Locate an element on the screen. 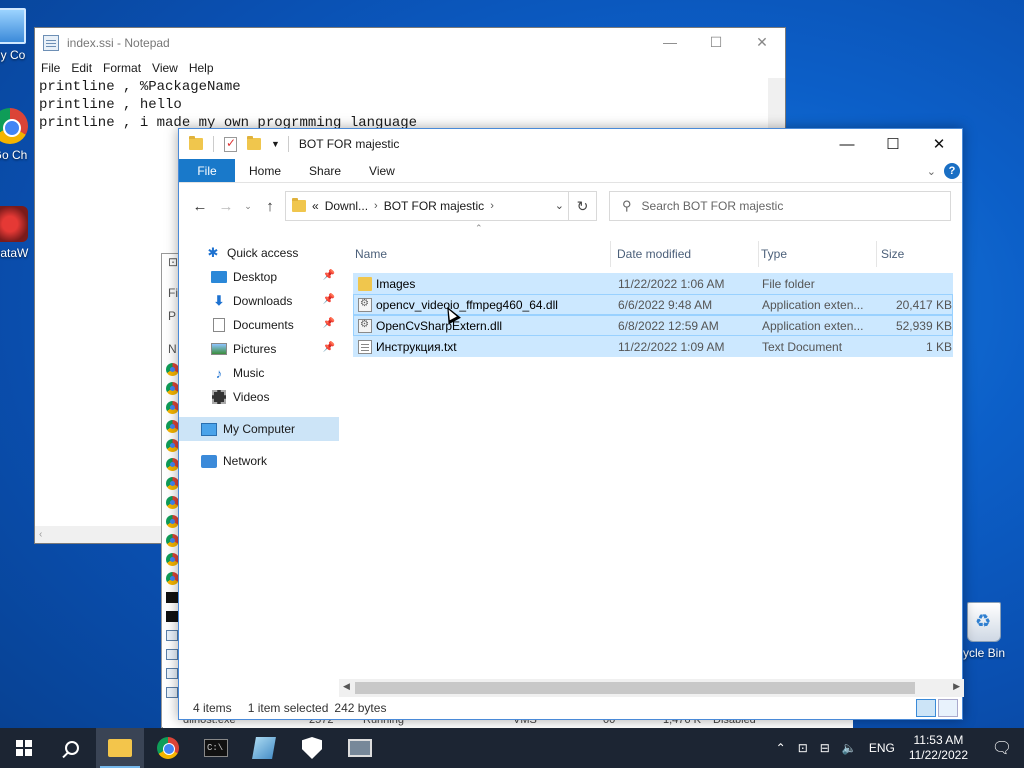  sidebar-item-label: Videos is located at coordinates (251, 397).